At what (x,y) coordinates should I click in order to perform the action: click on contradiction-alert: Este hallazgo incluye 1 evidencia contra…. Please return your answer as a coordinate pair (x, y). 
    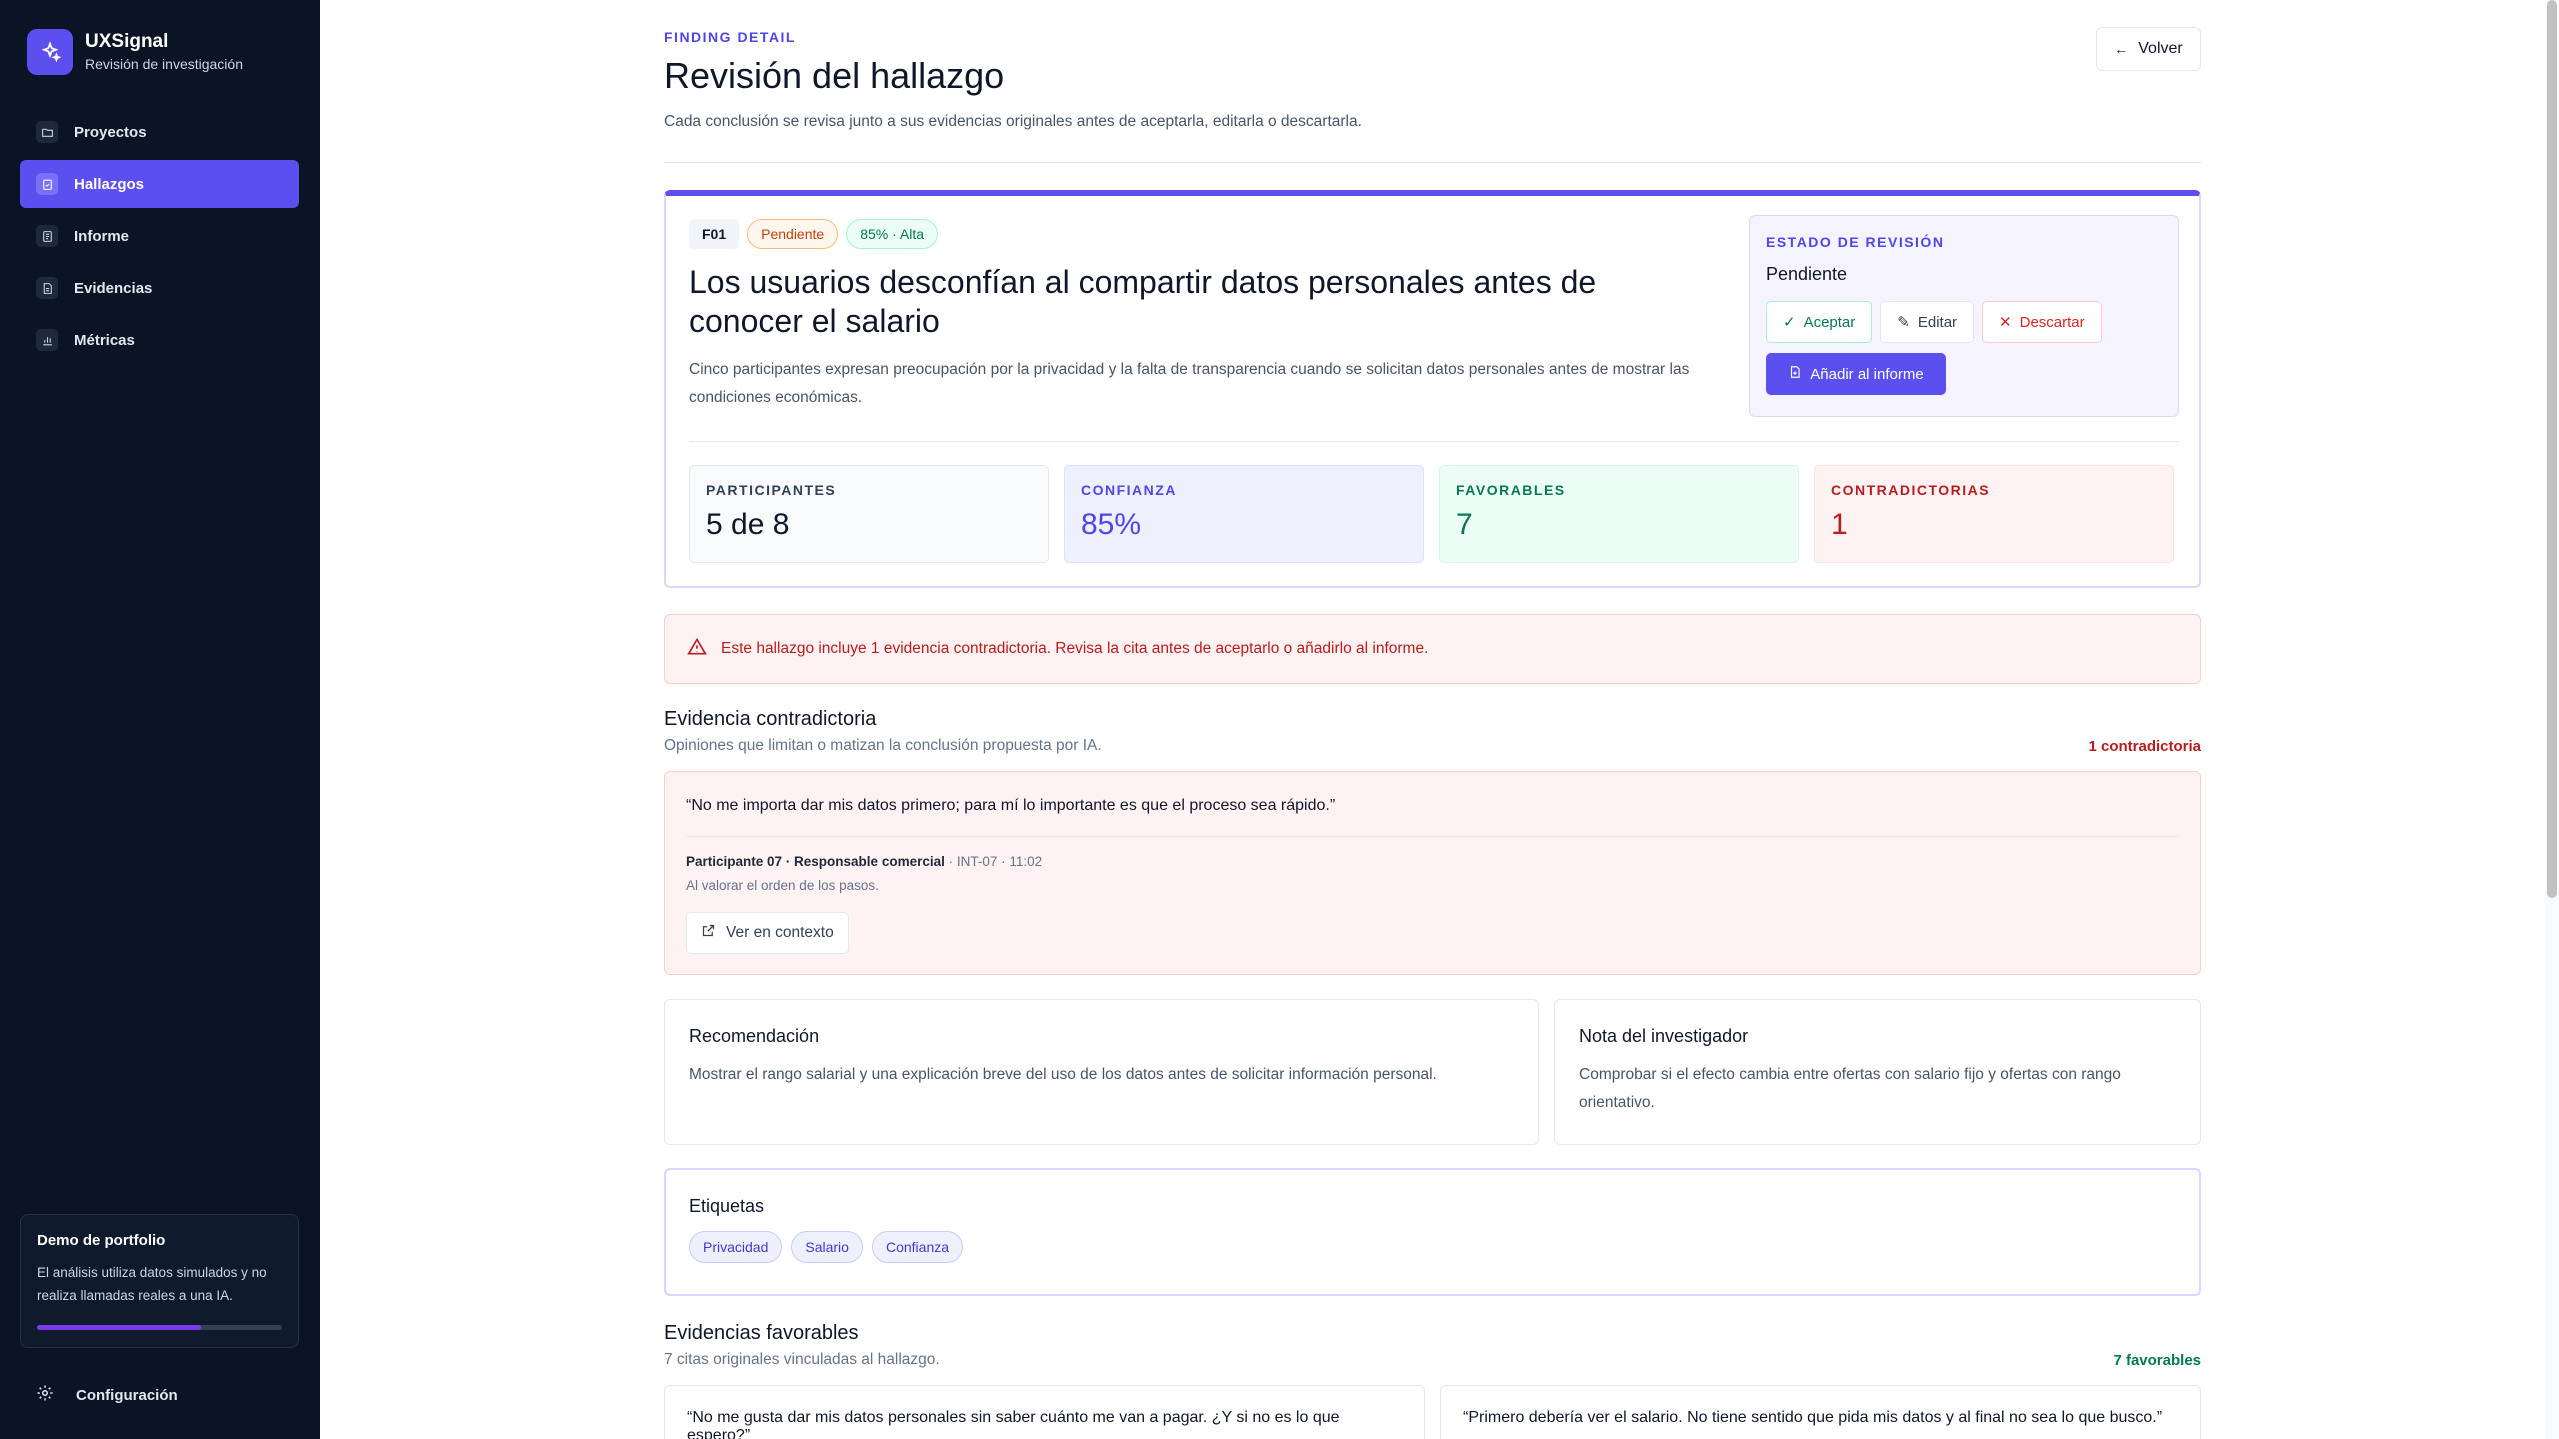
    Looking at the image, I should click on (1432, 649).